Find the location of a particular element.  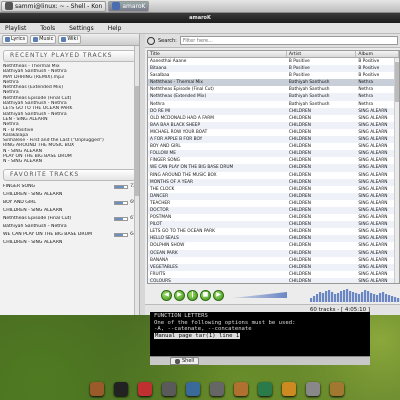

menu-help: Help is located at coordinates (115, 28).